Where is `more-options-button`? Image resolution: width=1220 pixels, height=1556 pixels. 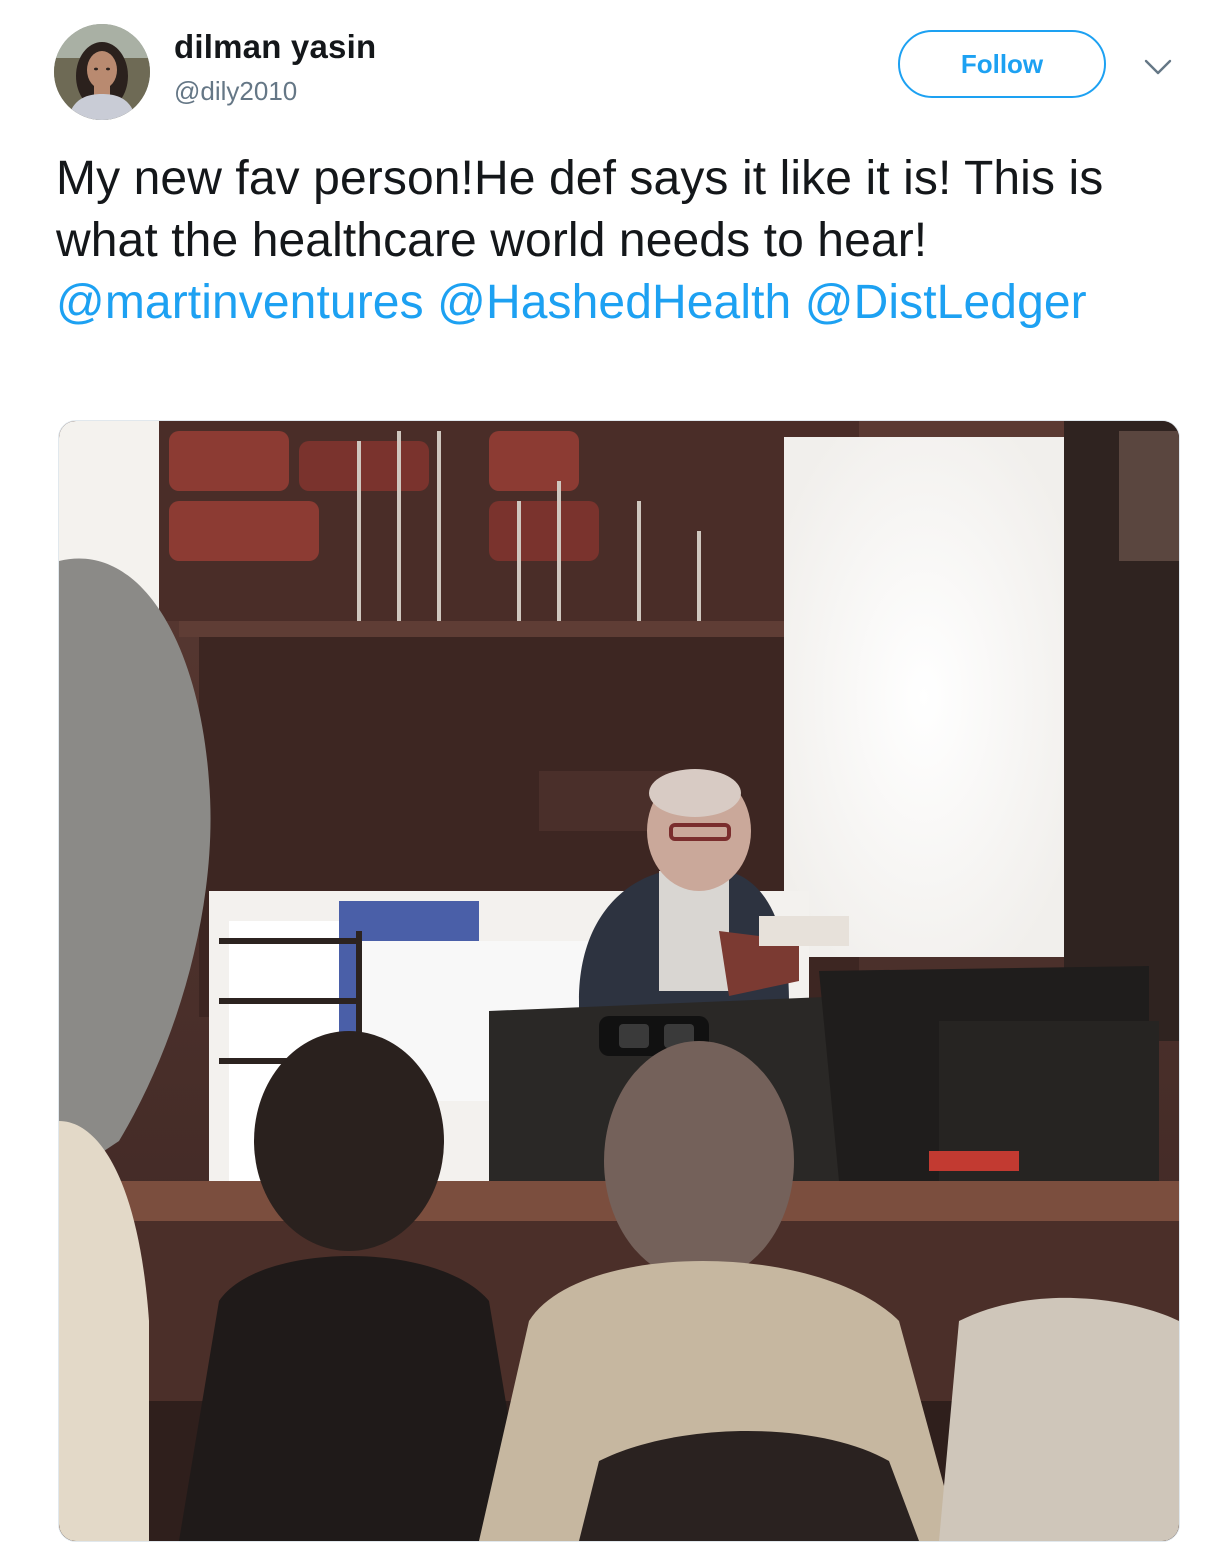
more-options-button is located at coordinates (1158, 67).